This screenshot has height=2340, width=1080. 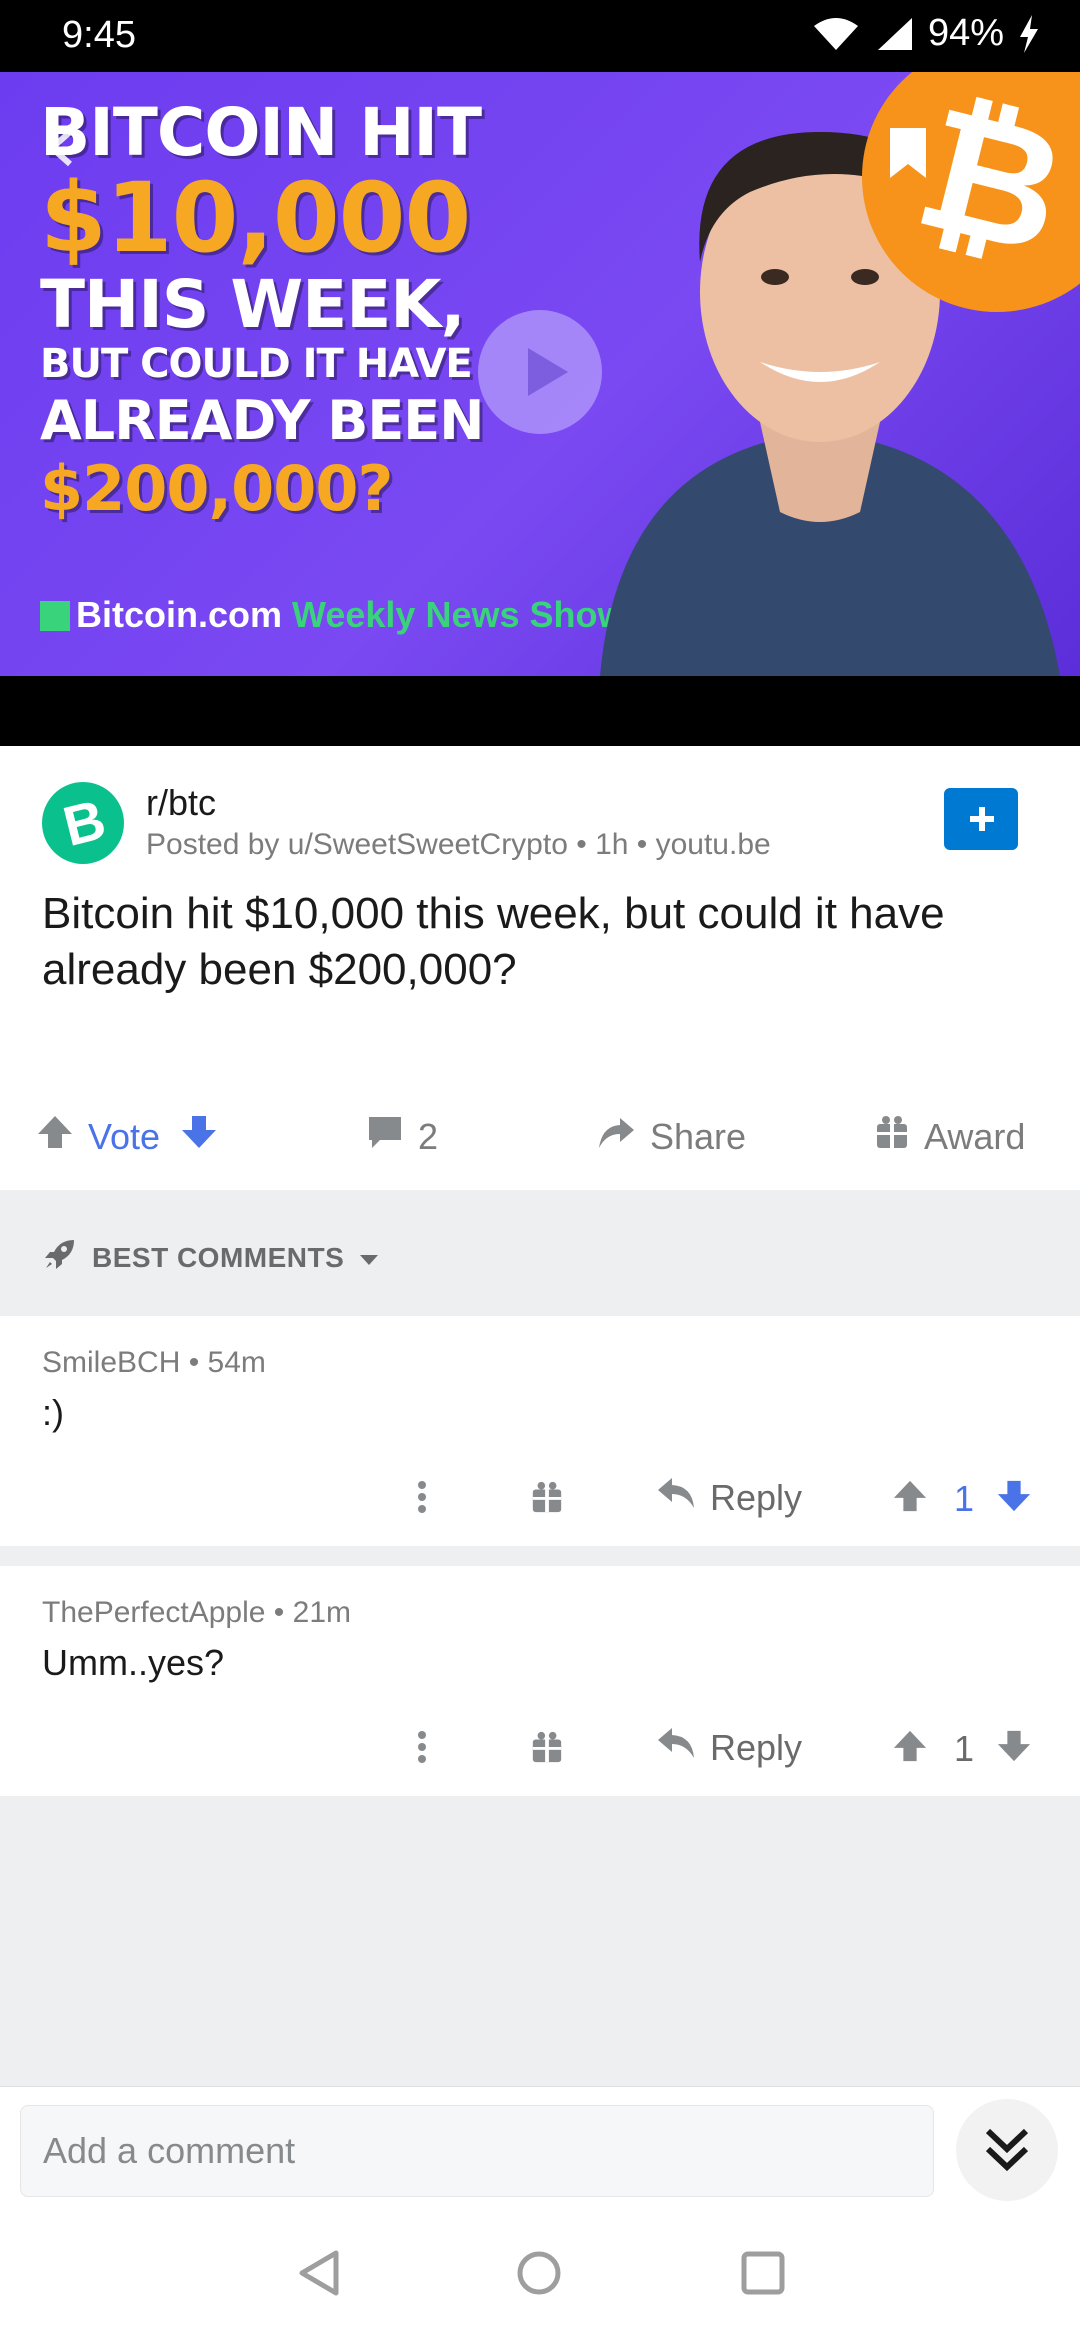 What do you see at coordinates (262, 420) in the screenshot?
I see `headline-line: ALREADY BEEN` at bounding box center [262, 420].